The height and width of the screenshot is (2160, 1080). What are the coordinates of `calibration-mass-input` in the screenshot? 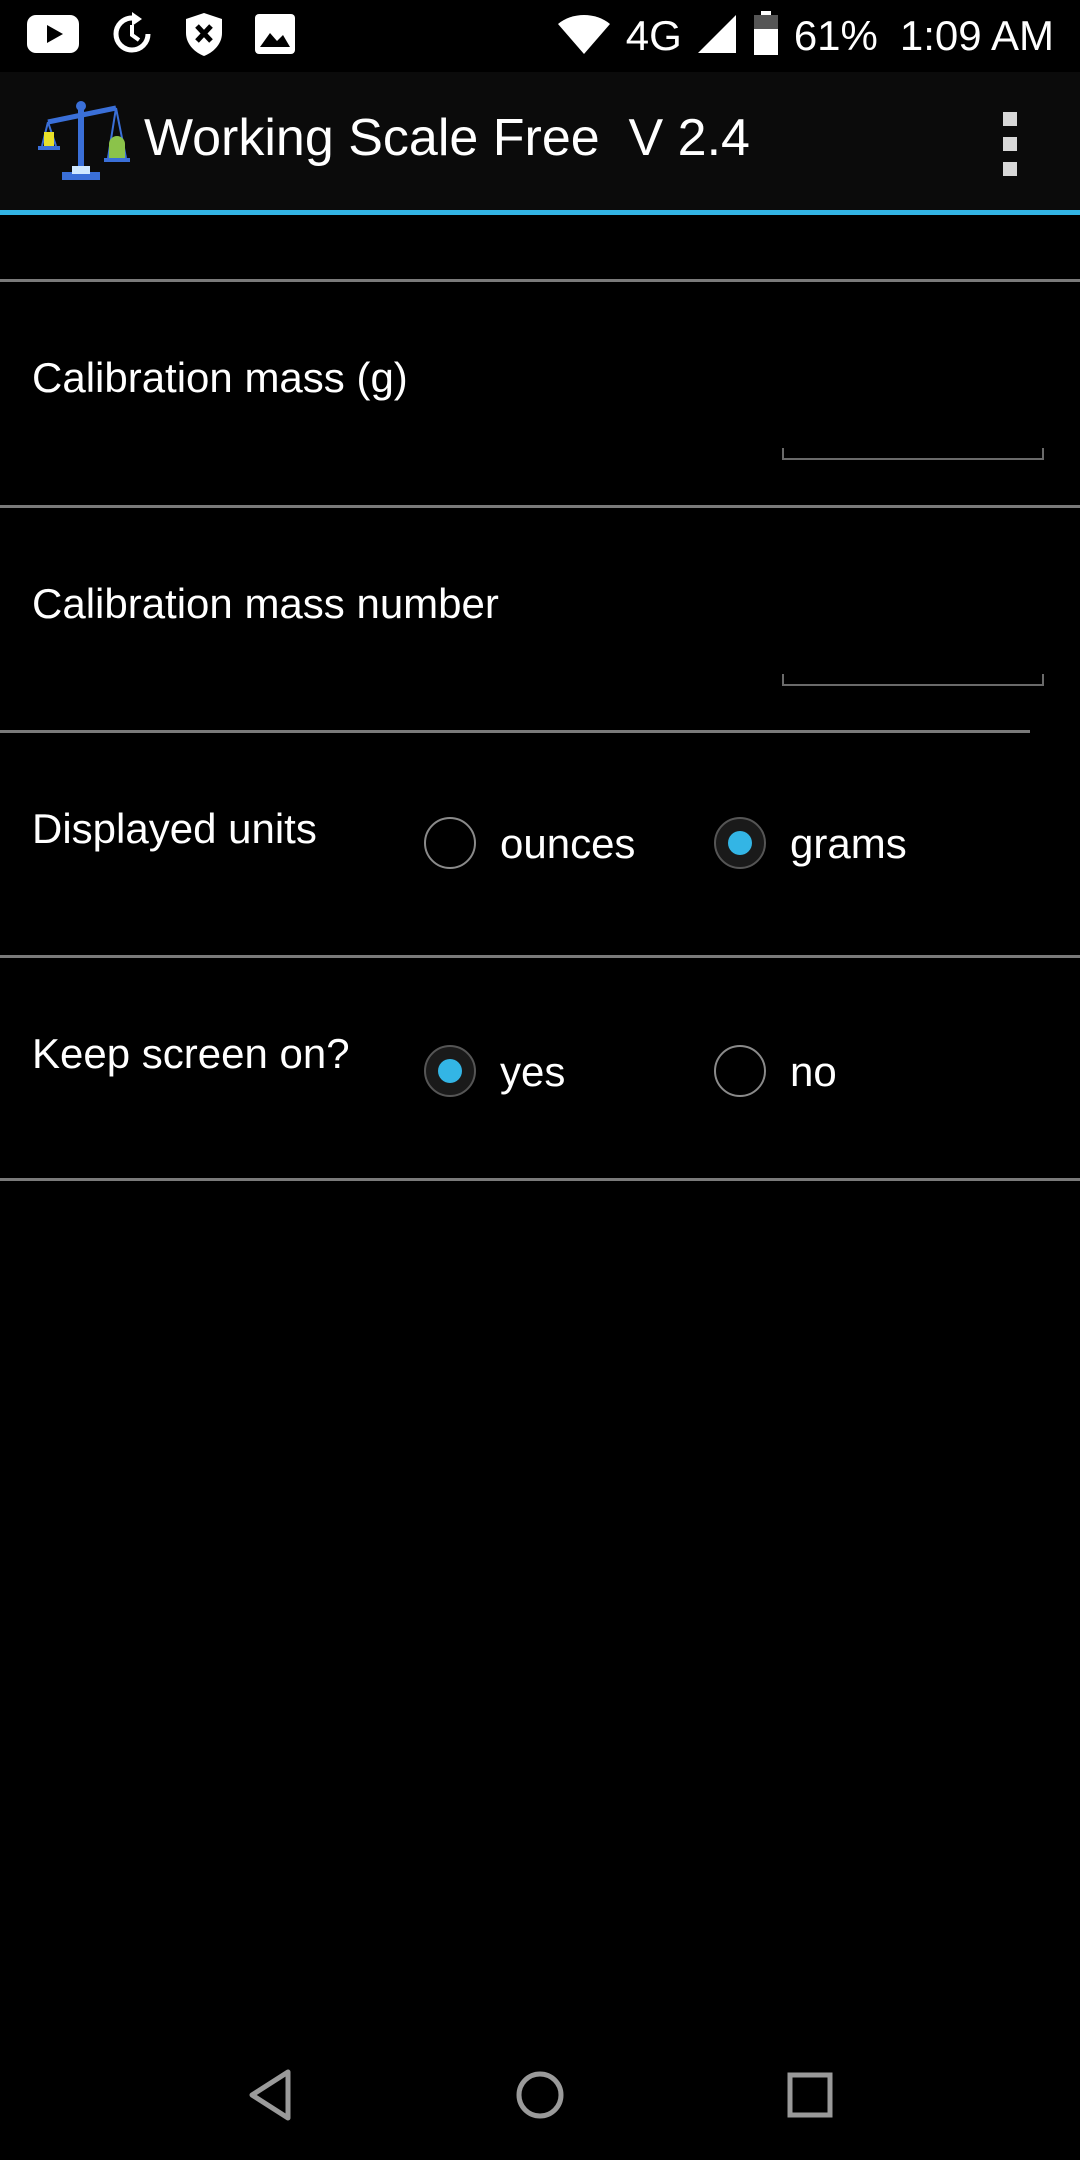 It's located at (913, 454).